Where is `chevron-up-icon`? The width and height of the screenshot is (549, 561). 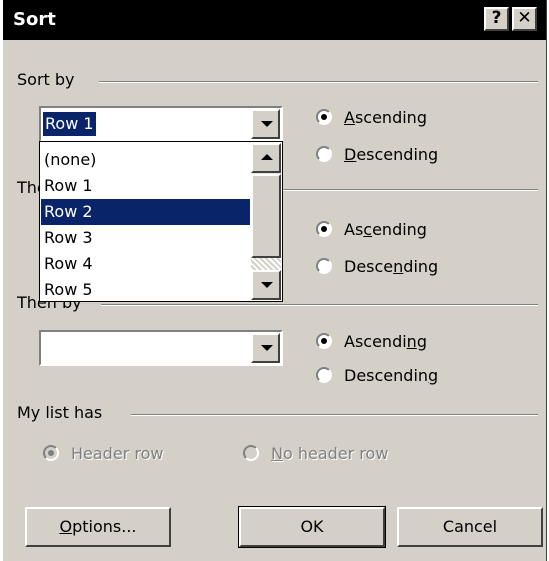
chevron-up-icon is located at coordinates (267, 157).